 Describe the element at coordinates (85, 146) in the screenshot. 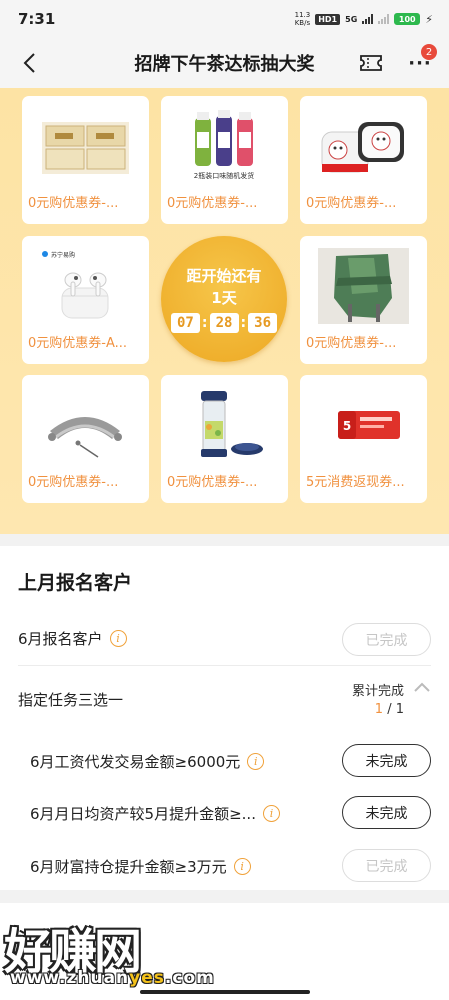

I see `tissue-box-image` at that location.